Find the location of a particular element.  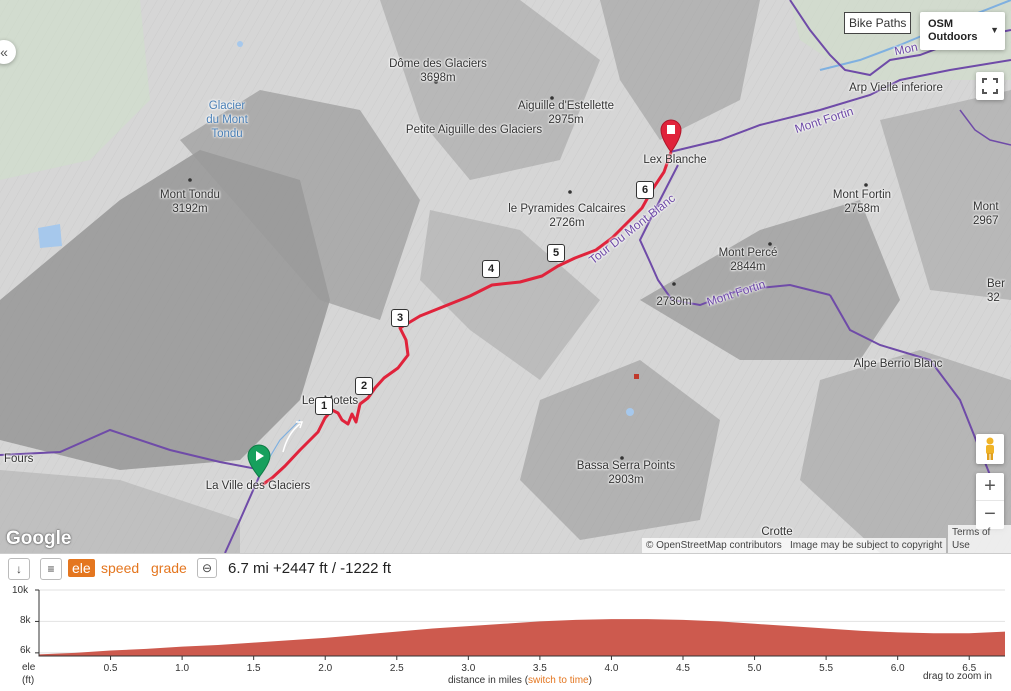

x-tick-label: 1.0 is located at coordinates (182, 668).